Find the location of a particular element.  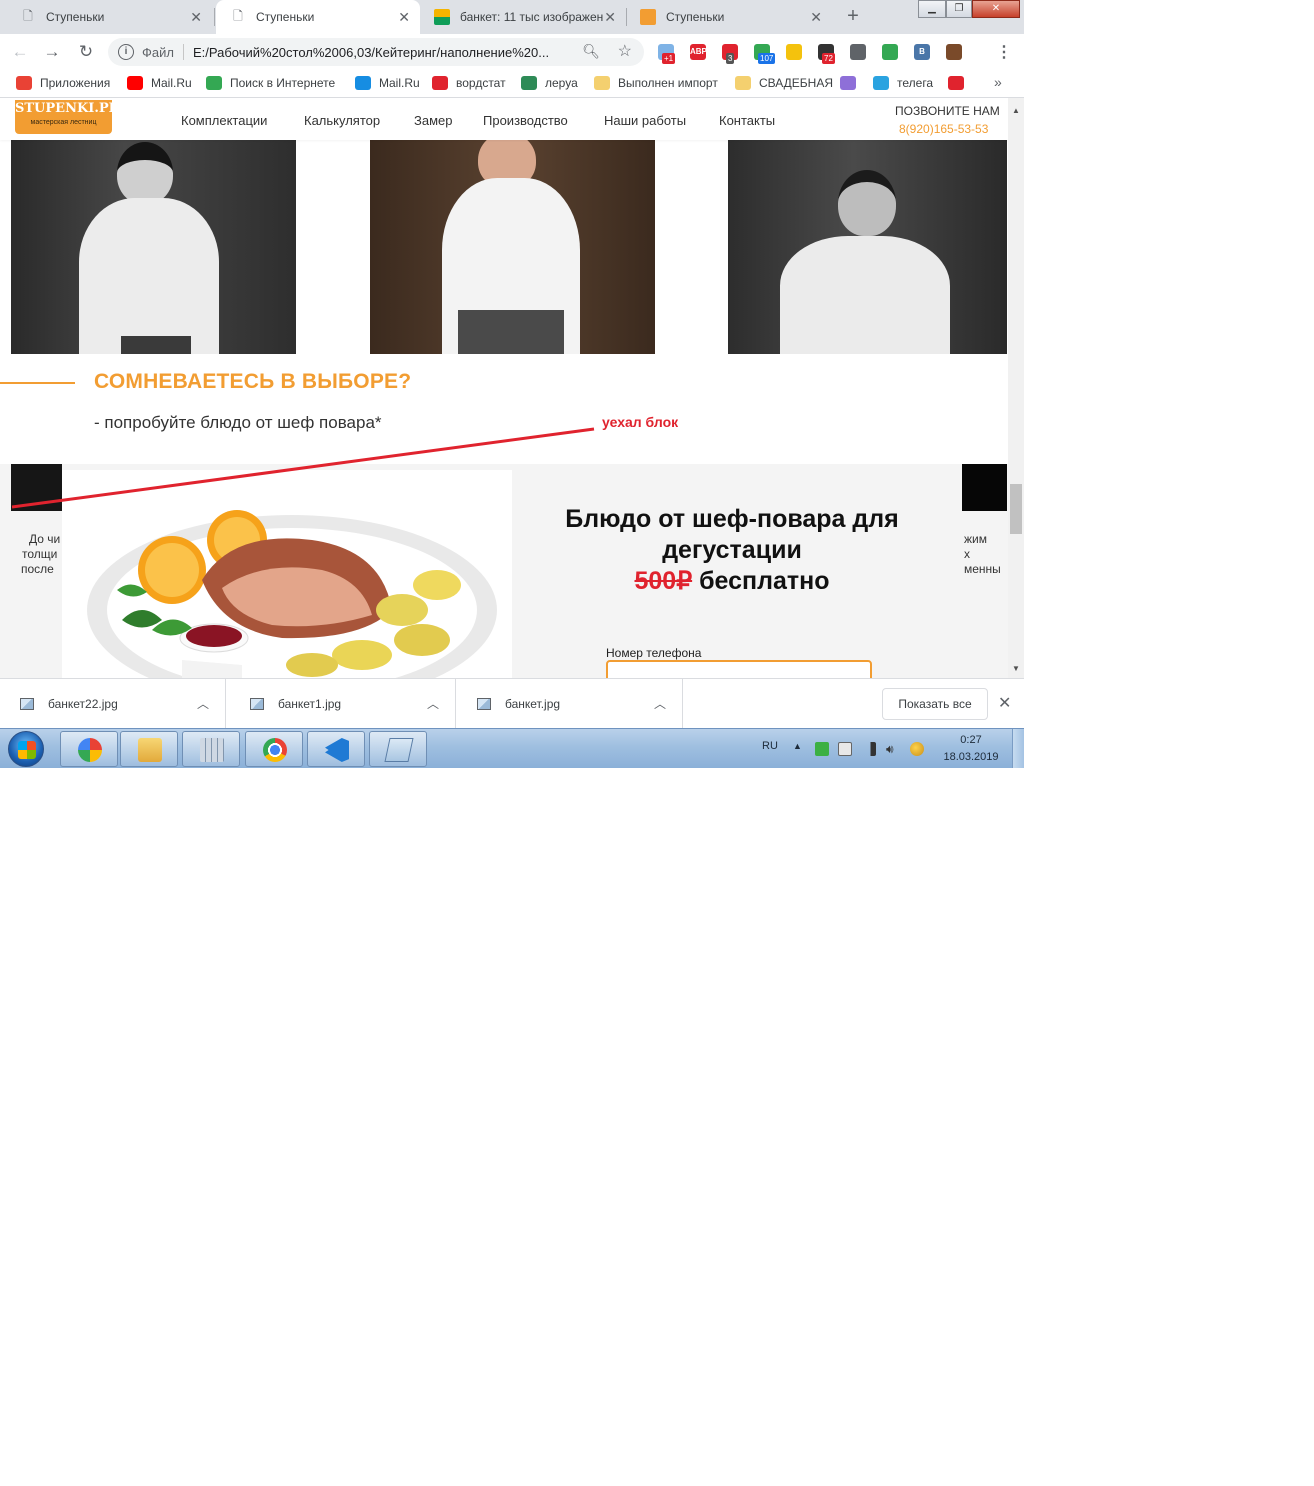

bookmarks-overflow-icon: » is located at coordinates (998, 82).